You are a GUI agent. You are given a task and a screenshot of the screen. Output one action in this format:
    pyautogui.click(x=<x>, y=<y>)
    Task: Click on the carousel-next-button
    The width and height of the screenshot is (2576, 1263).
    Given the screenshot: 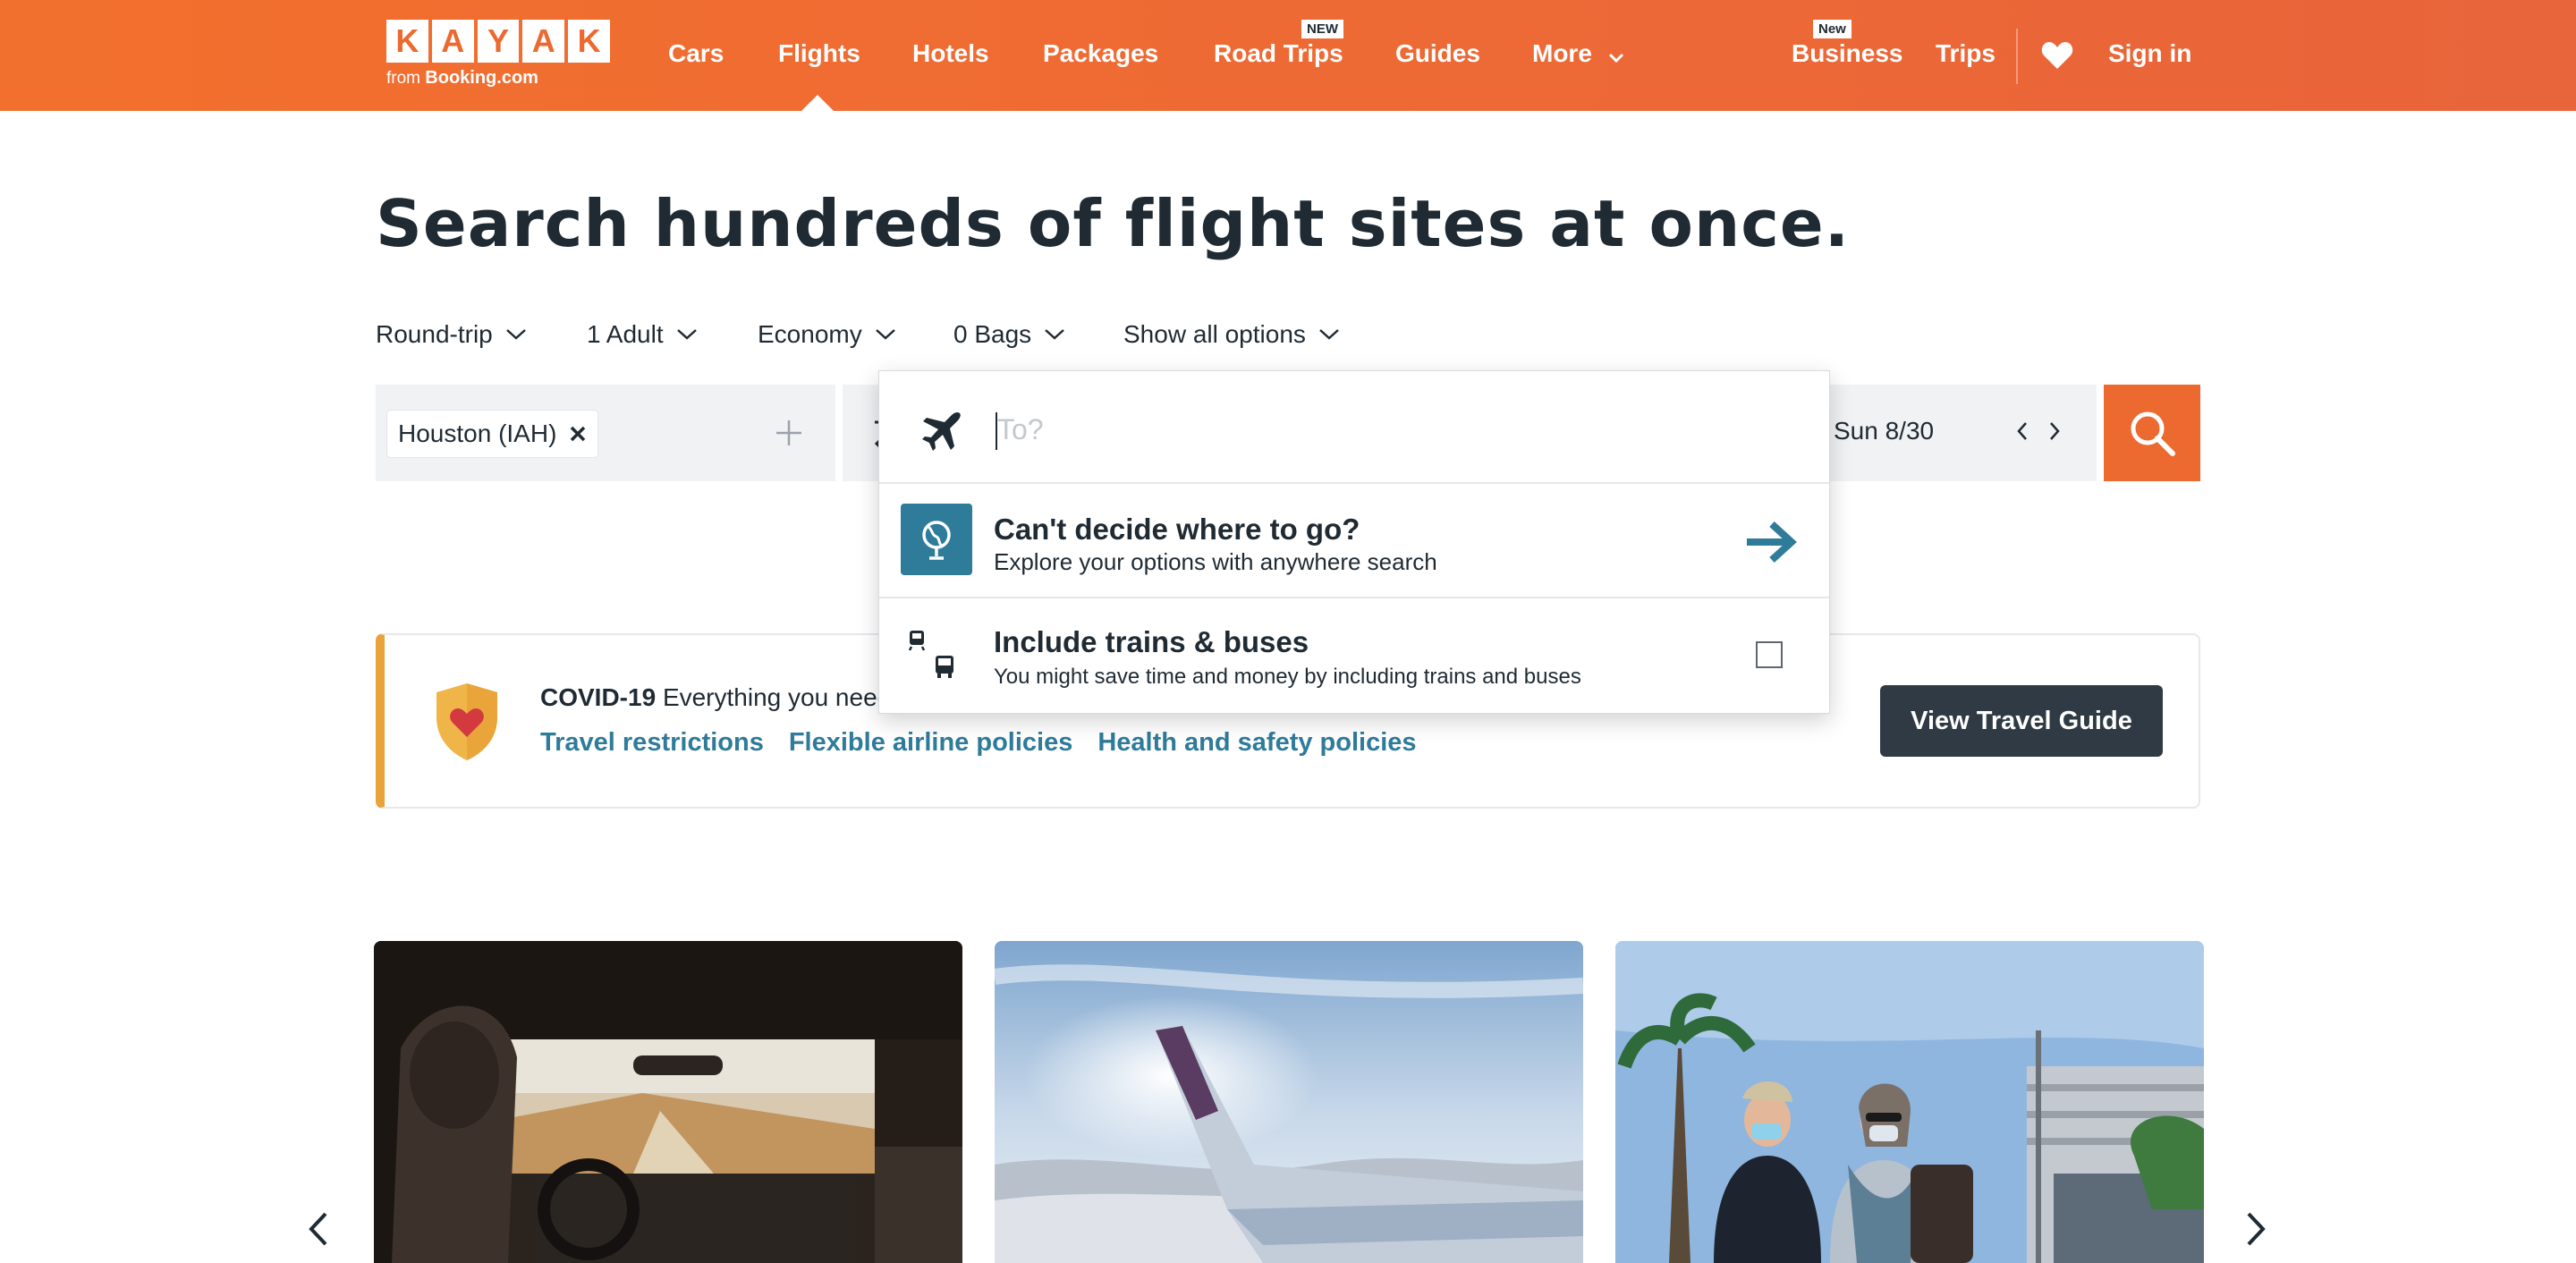 What is the action you would take?
    pyautogui.click(x=2256, y=1231)
    